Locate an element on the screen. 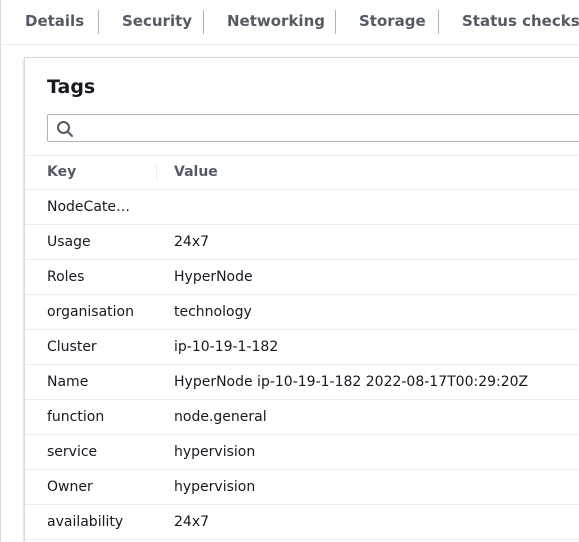 This screenshot has height=542, width=579. tab-security: Security is located at coordinates (157, 22).